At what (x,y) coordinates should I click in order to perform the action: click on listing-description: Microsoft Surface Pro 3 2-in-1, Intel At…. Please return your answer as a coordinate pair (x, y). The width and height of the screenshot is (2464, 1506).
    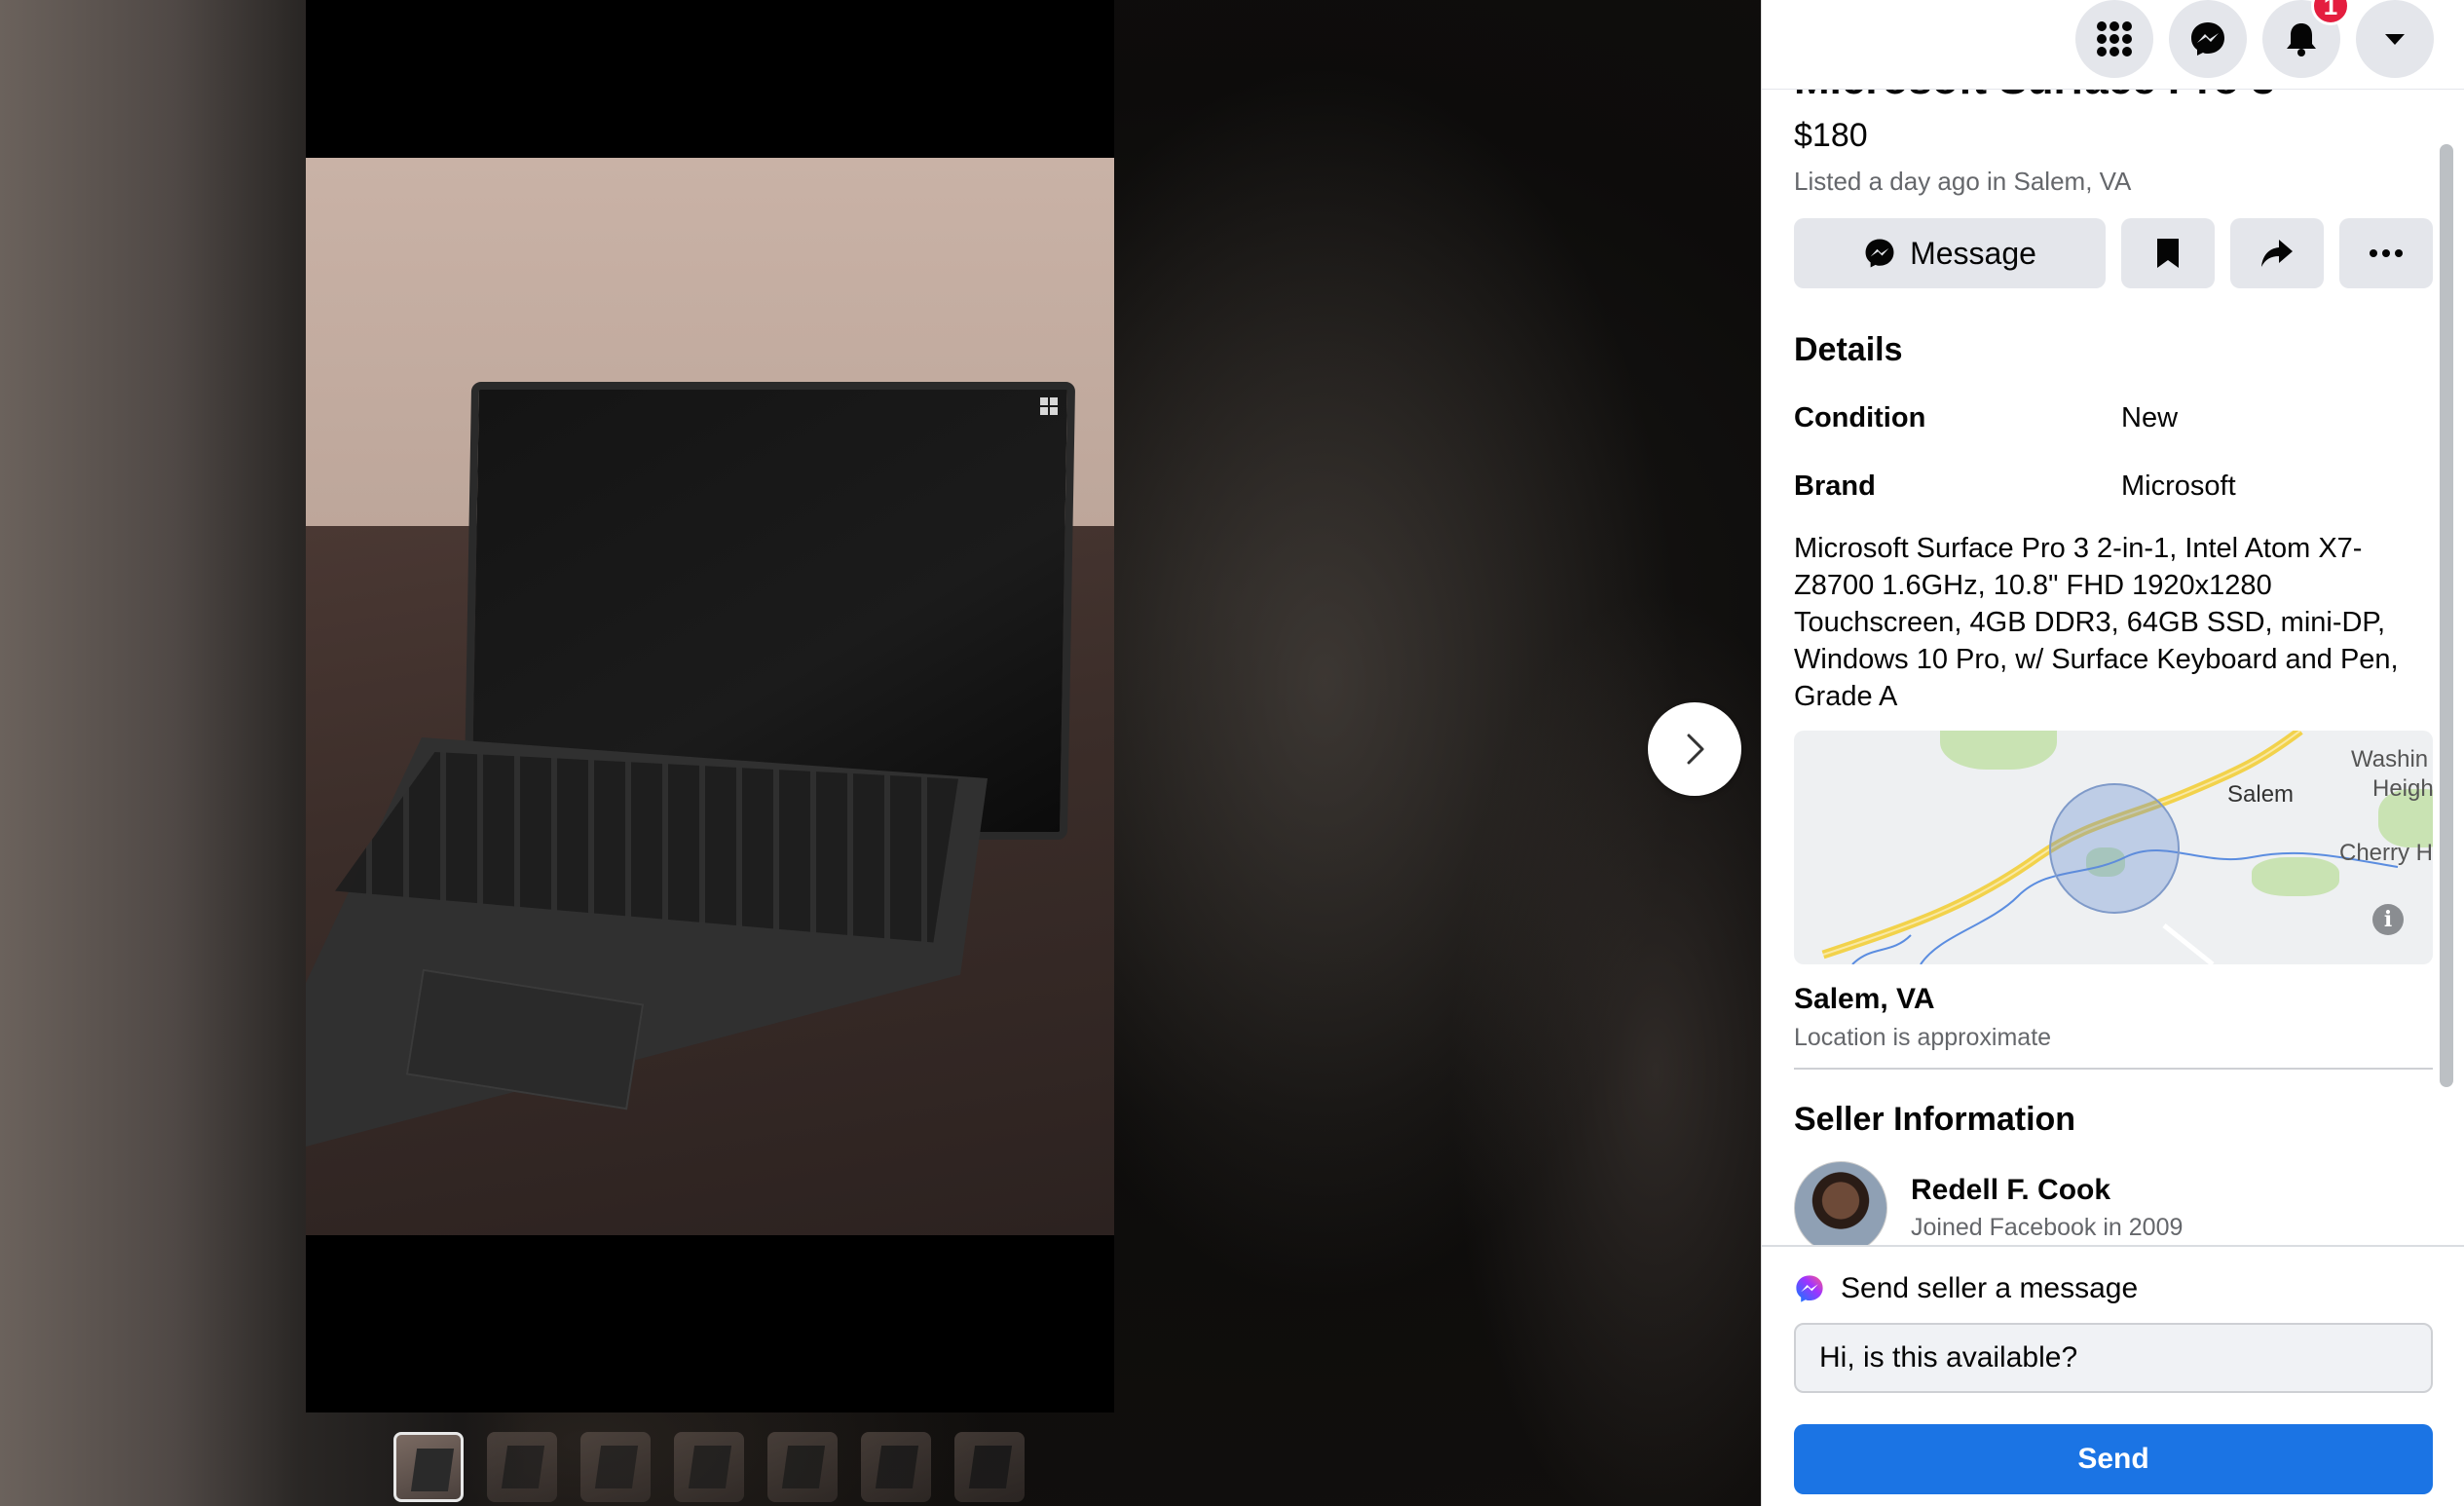
    Looking at the image, I should click on (2096, 622).